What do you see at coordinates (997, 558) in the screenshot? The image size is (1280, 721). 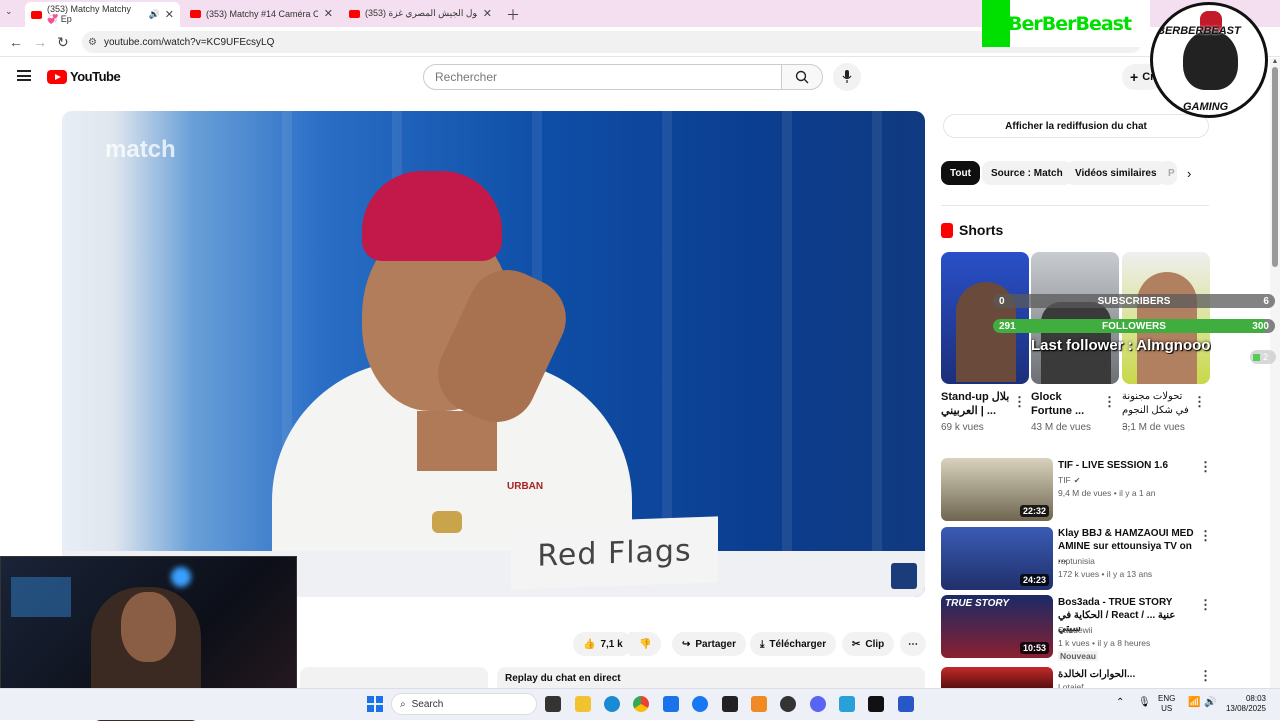 I see `video-thumbnail-2: 24:23` at bounding box center [997, 558].